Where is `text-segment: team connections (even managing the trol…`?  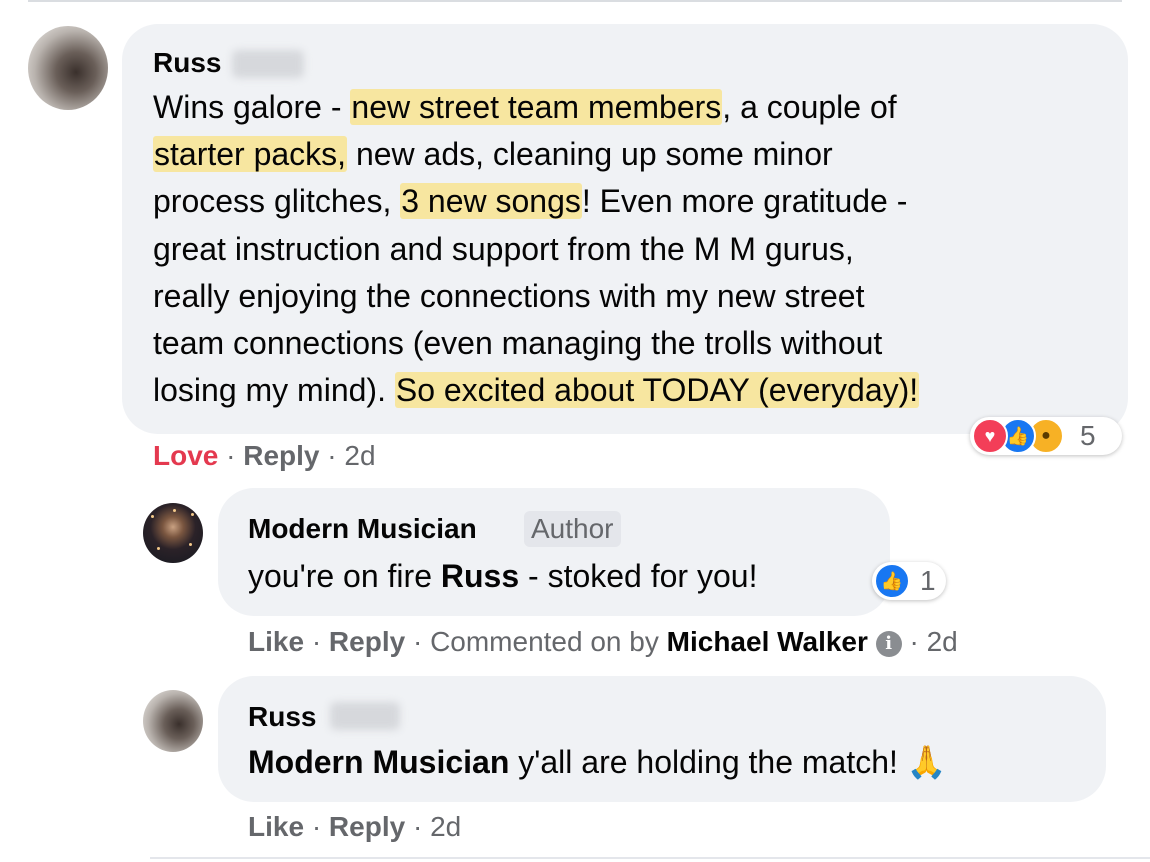
text-segment: team connections (even managing the trol… is located at coordinates (518, 343).